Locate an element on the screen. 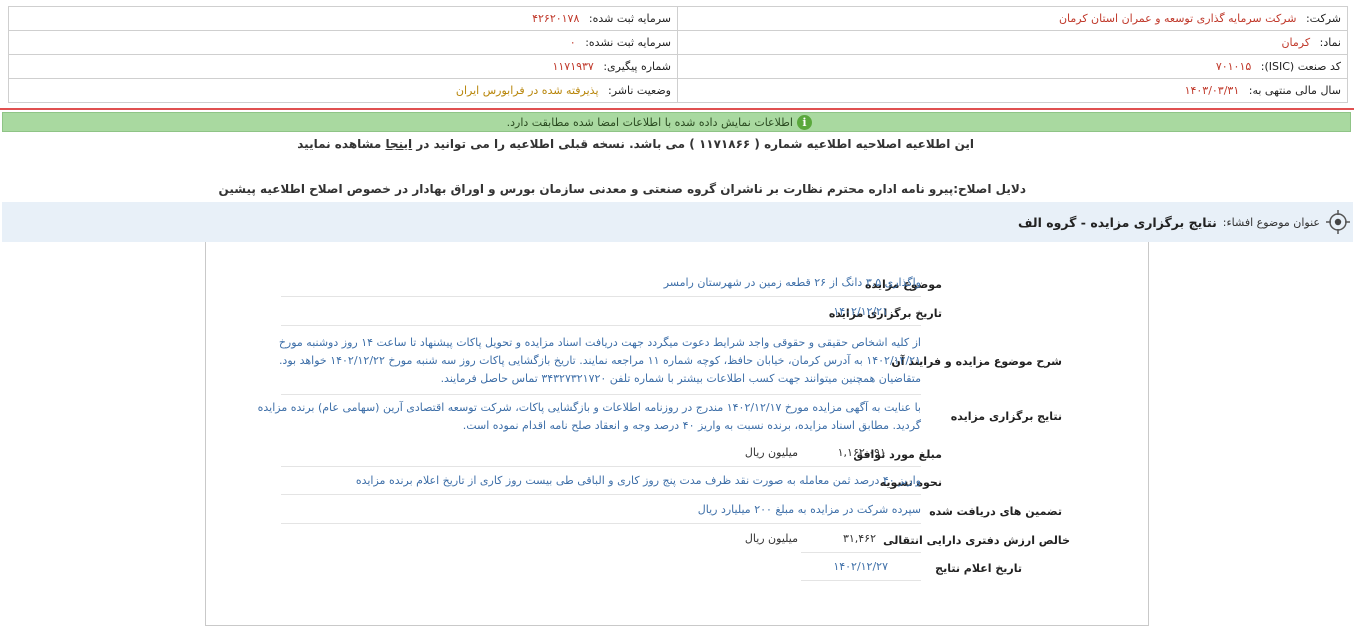  announce-date-value: ۱۴۰۲/۱۲/۲۷ is located at coordinates (860, 566).